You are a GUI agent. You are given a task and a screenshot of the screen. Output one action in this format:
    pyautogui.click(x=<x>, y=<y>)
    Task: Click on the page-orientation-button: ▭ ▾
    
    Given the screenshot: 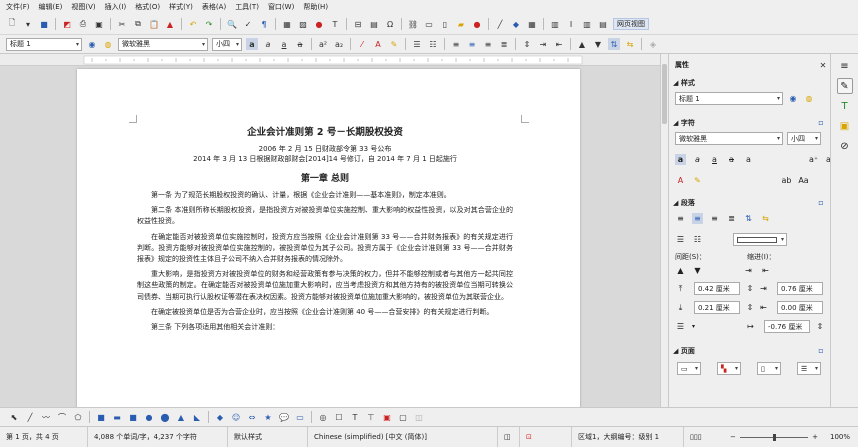 What is the action you would take?
    pyautogui.click(x=689, y=368)
    